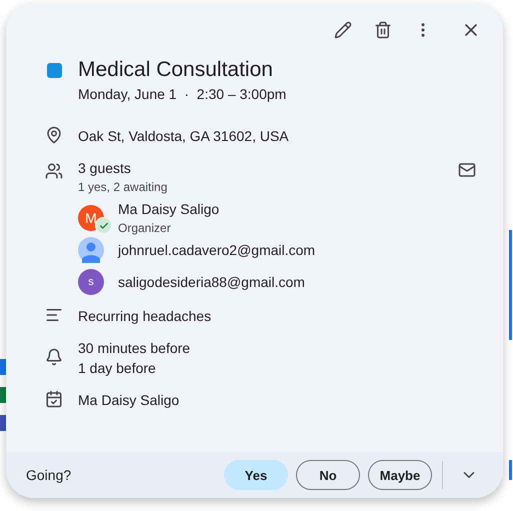 Image resolution: width=513 pixels, height=511 pixels. Describe the element at coordinates (54, 315) in the screenshot. I see `description-icon` at that location.